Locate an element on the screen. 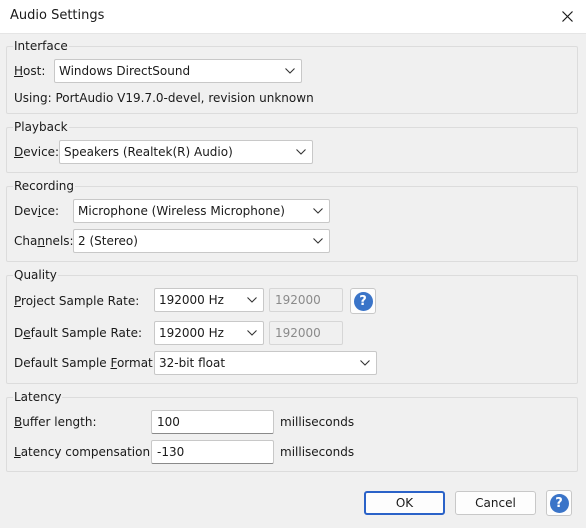 Image resolution: width=586 pixels, height=528 pixels. latency-legend: Latency is located at coordinates (38, 397).